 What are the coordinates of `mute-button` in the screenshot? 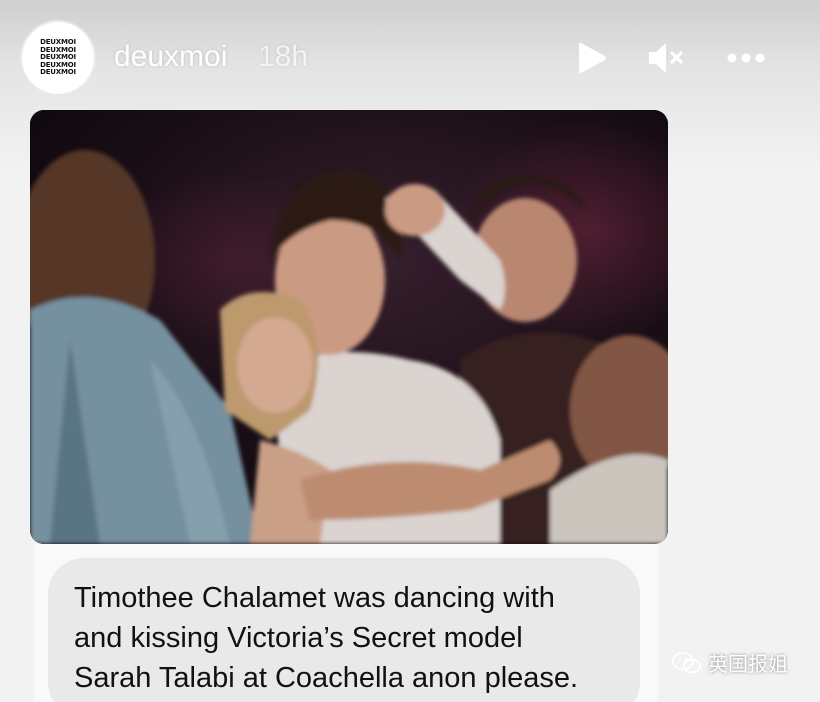 It's located at (666, 58).